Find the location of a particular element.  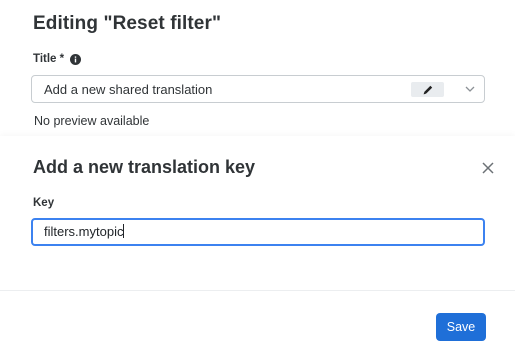

chevron-down-icon is located at coordinates (470, 89).